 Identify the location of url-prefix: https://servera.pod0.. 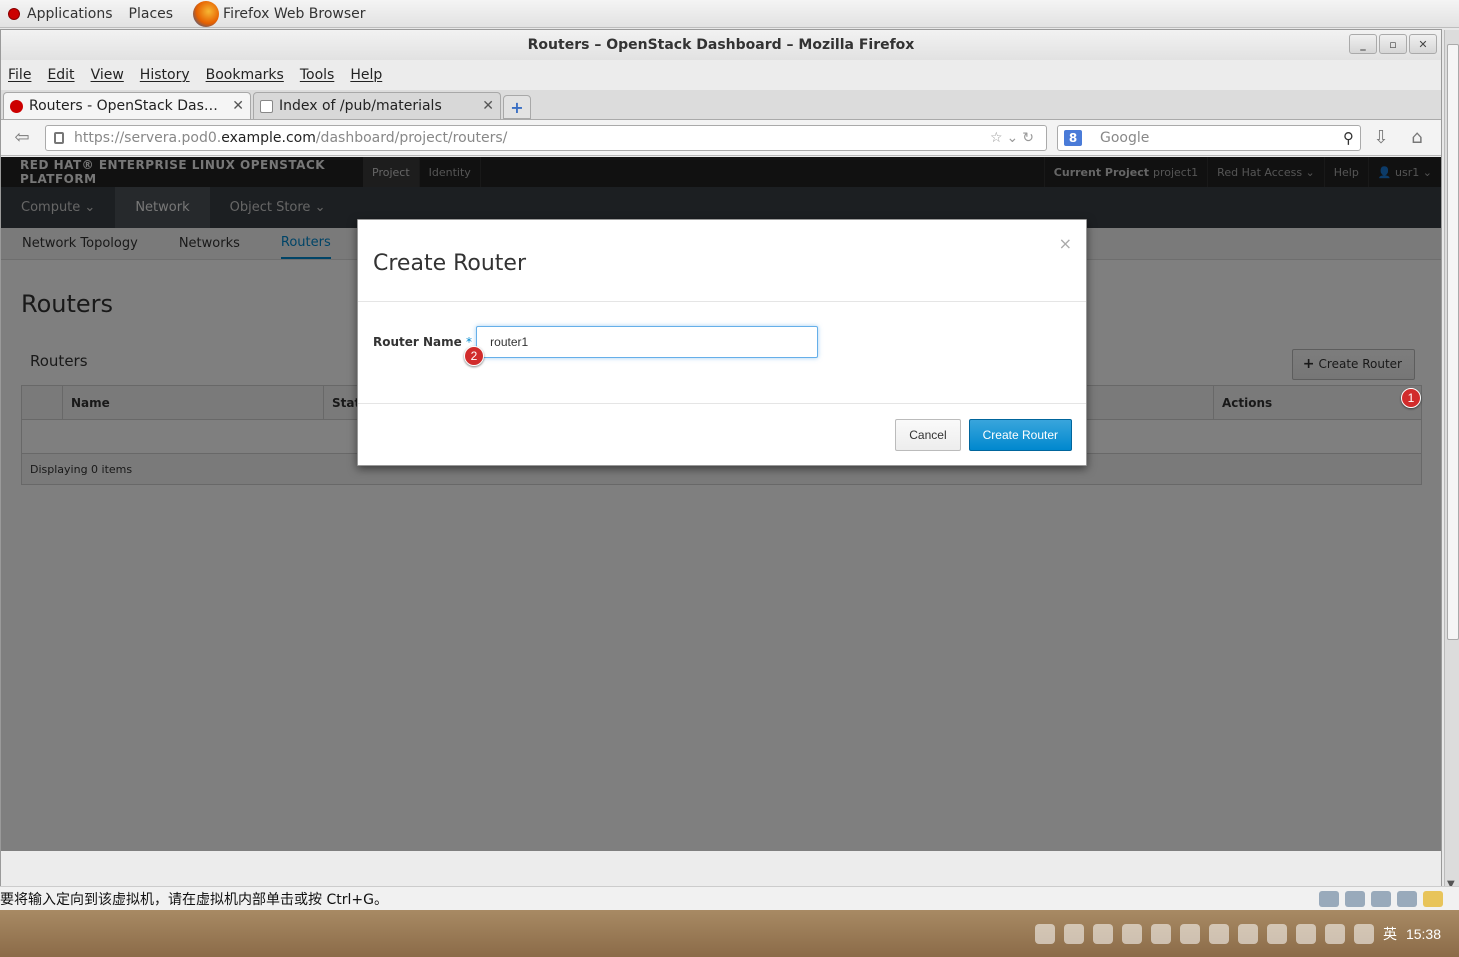
(148, 137).